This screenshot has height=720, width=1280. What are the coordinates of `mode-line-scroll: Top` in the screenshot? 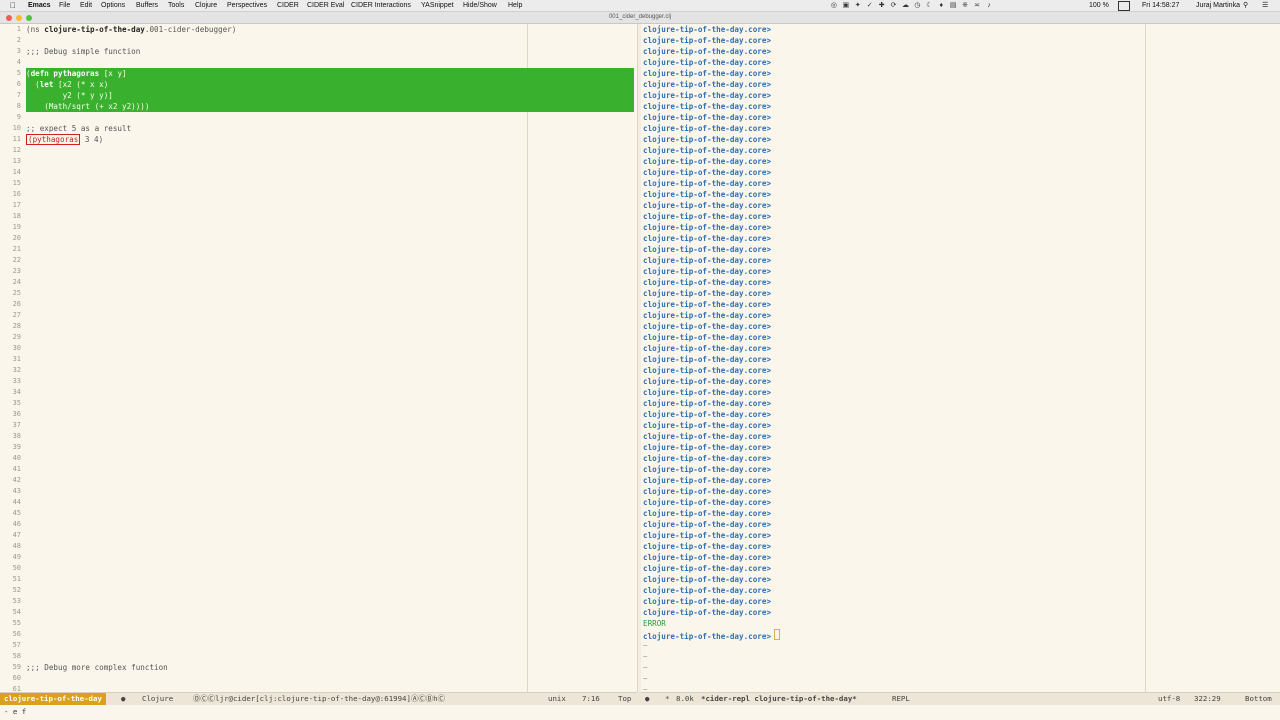 It's located at (625, 698).